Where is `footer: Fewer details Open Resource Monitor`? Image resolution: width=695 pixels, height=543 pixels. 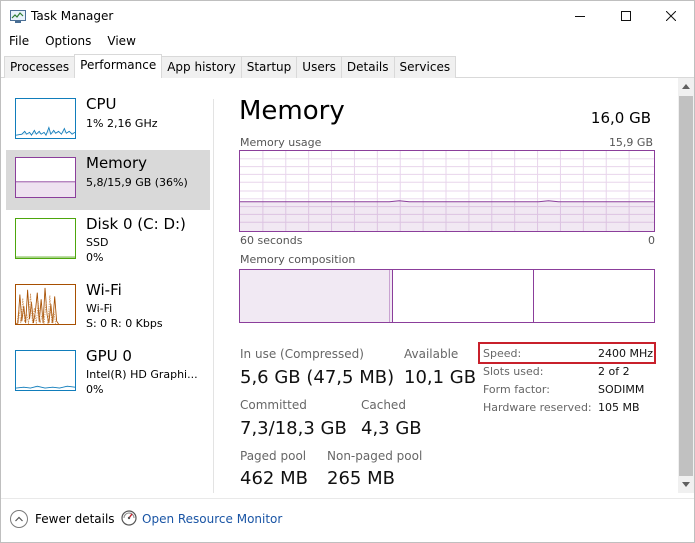
footer: Fewer details Open Resource Monitor is located at coordinates (347, 521).